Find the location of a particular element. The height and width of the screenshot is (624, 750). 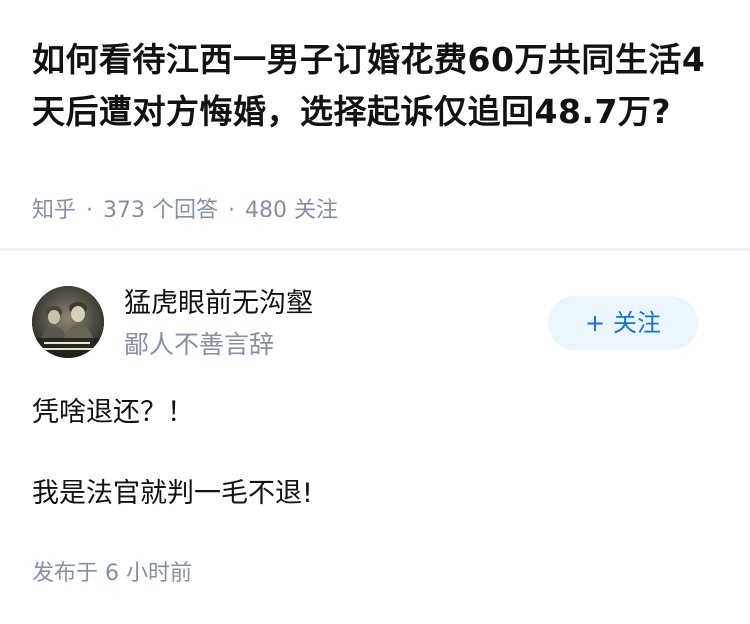

author-bio: 鄙人不善言辞 is located at coordinates (199, 344).